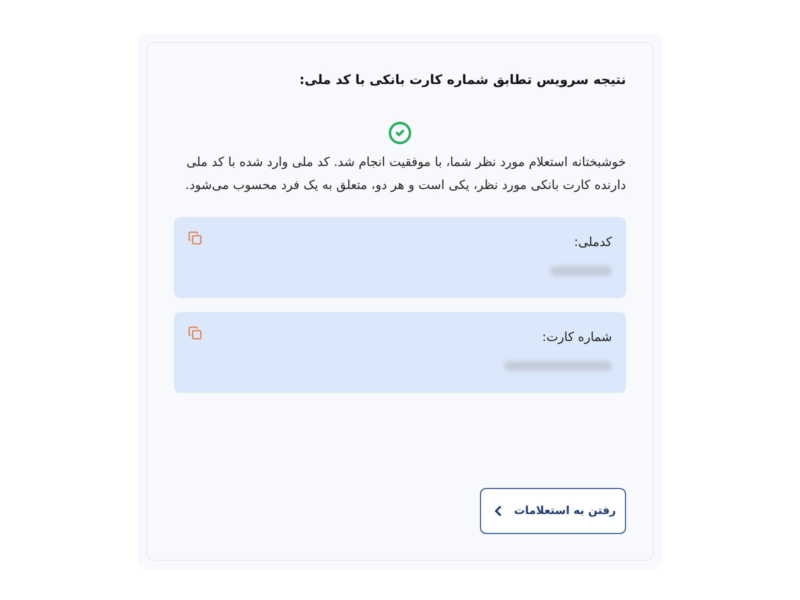  Describe the element at coordinates (405, 173) in the screenshot. I see `success-message: خوشبختانه استعلام مورد نظر شما، با موفقیت انجام شد. کد ملی وارد شده با کد ملی دارنده کارت بانکی مورد نظر، یکی است و هر دو، متعلق به یک فرد محسوب می‌شود.` at that location.